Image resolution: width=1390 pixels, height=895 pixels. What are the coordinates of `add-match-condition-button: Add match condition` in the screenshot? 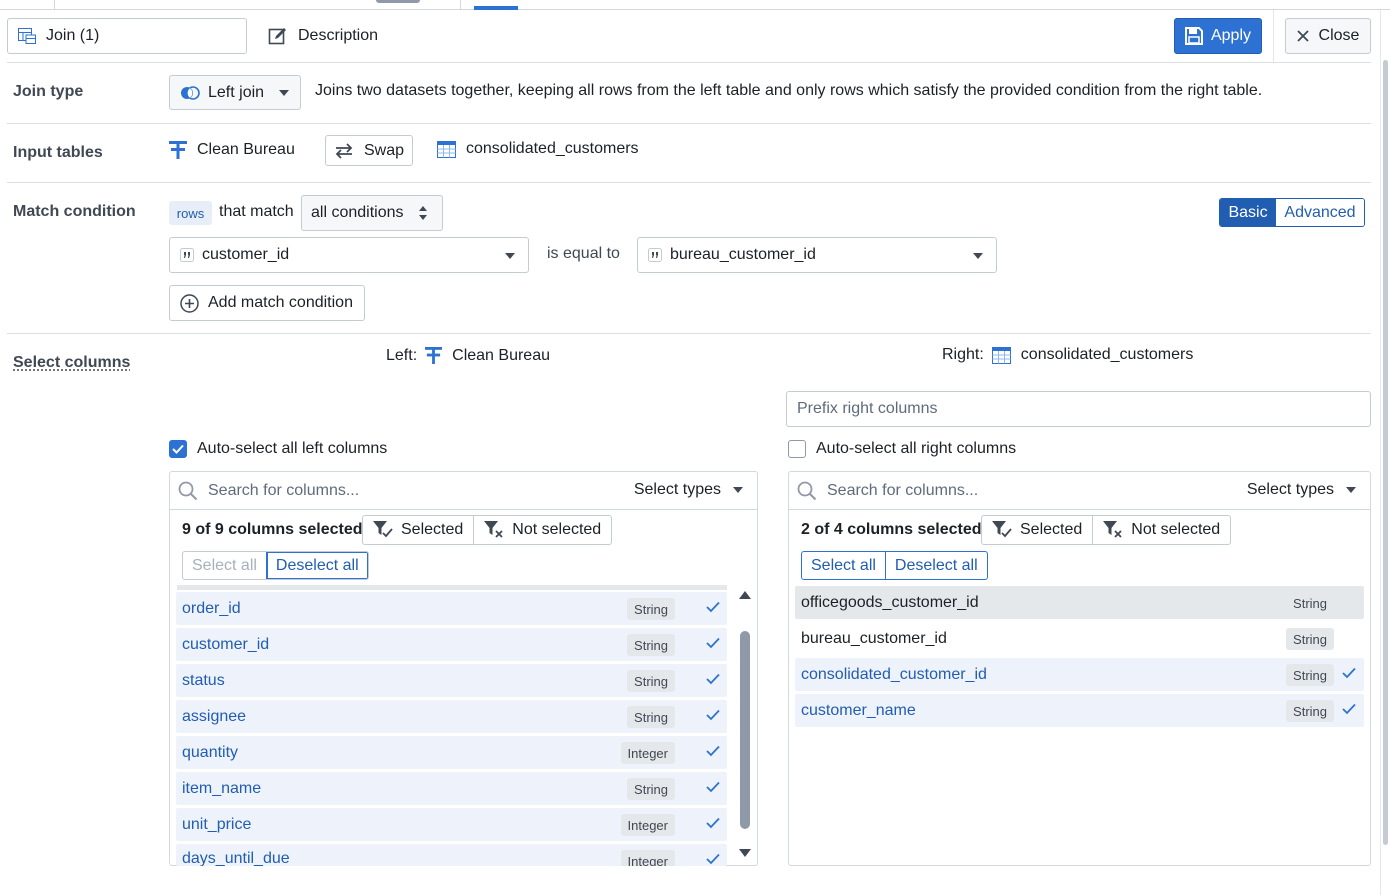 It's located at (267, 303).